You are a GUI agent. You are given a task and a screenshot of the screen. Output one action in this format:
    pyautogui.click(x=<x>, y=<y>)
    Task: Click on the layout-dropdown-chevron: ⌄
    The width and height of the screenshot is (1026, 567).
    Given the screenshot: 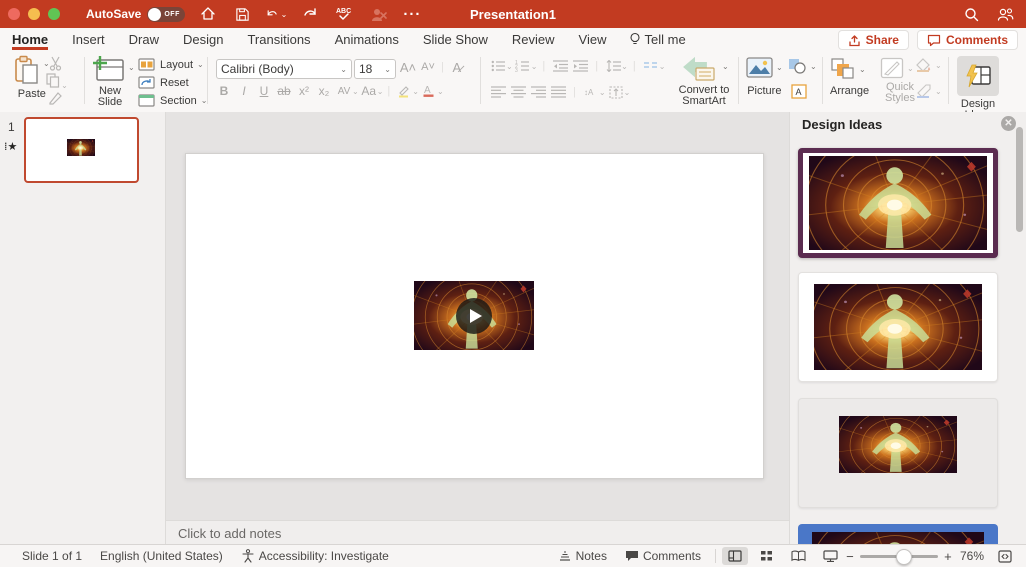 What is the action you would take?
    pyautogui.click(x=200, y=64)
    